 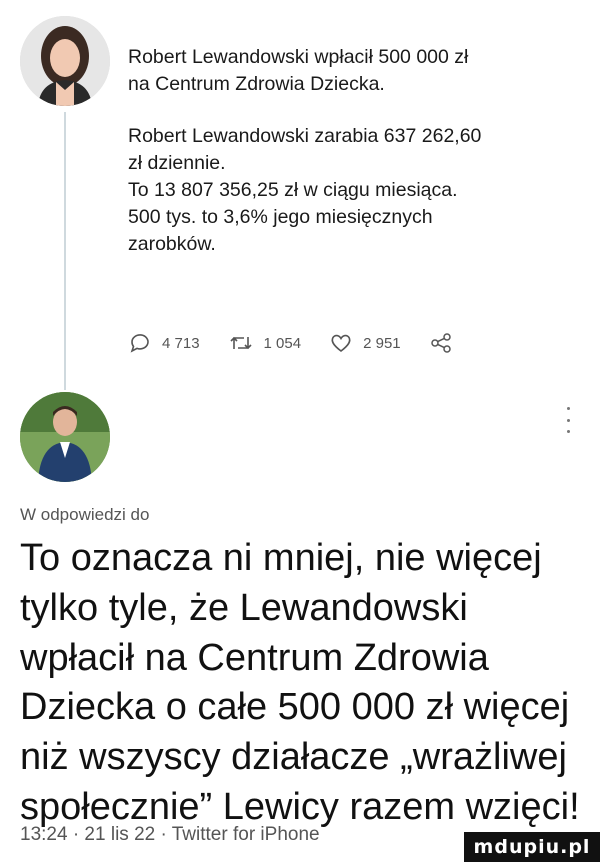 I want to click on reply-line: To oznacza ni mniej, nie więcej, so click(x=281, y=558).